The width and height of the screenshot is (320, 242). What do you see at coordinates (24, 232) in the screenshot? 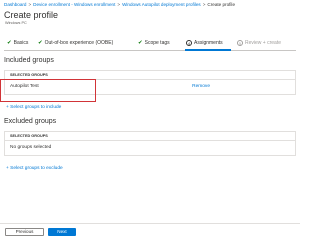
I see `previous-button: Previous` at bounding box center [24, 232].